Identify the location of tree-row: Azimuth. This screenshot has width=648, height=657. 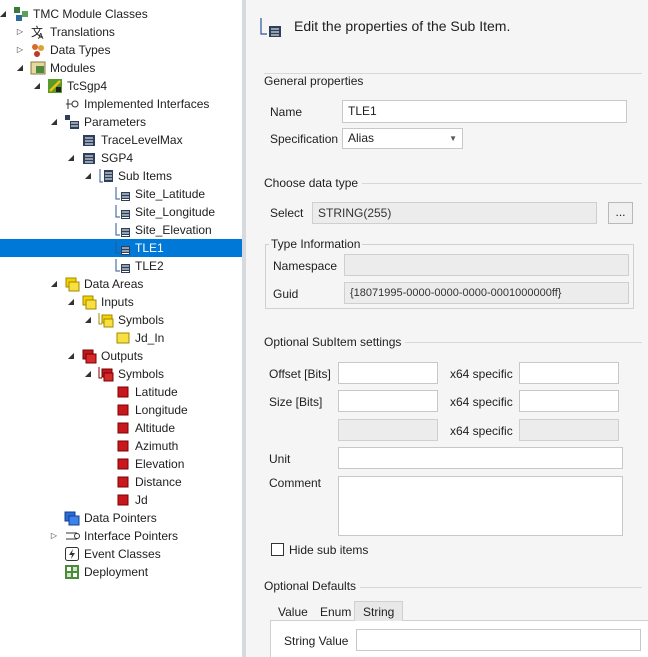
(121, 446).